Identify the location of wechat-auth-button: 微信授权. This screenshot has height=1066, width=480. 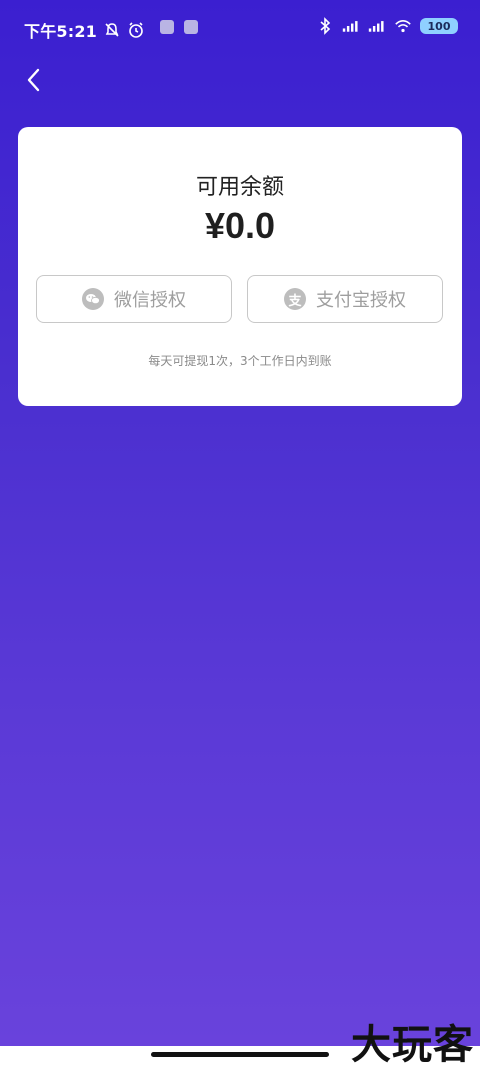
(134, 299).